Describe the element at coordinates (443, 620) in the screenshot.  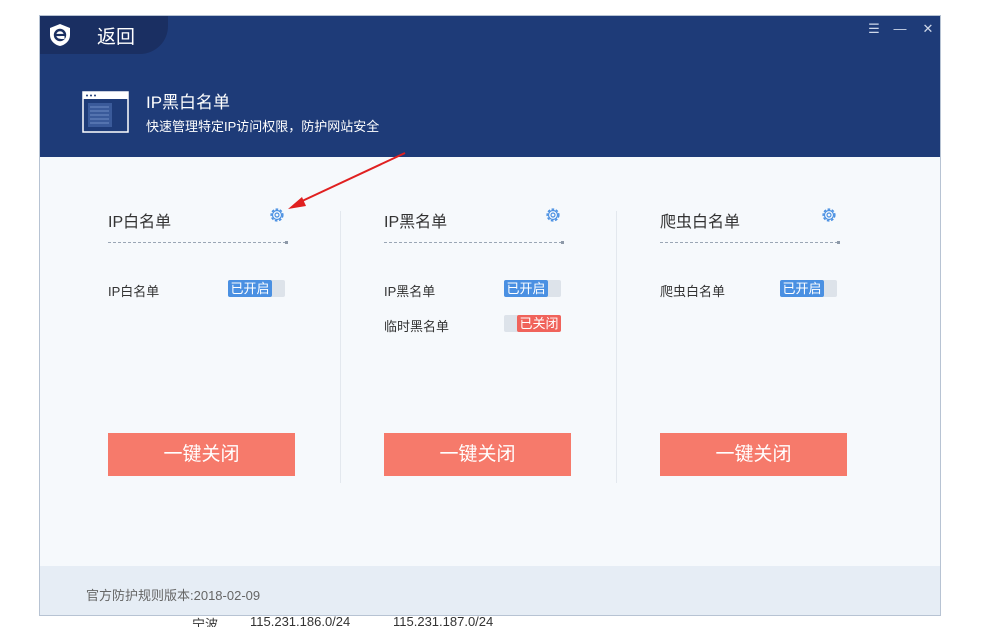
I see `ip-cell: 115.231.187.0/24` at that location.